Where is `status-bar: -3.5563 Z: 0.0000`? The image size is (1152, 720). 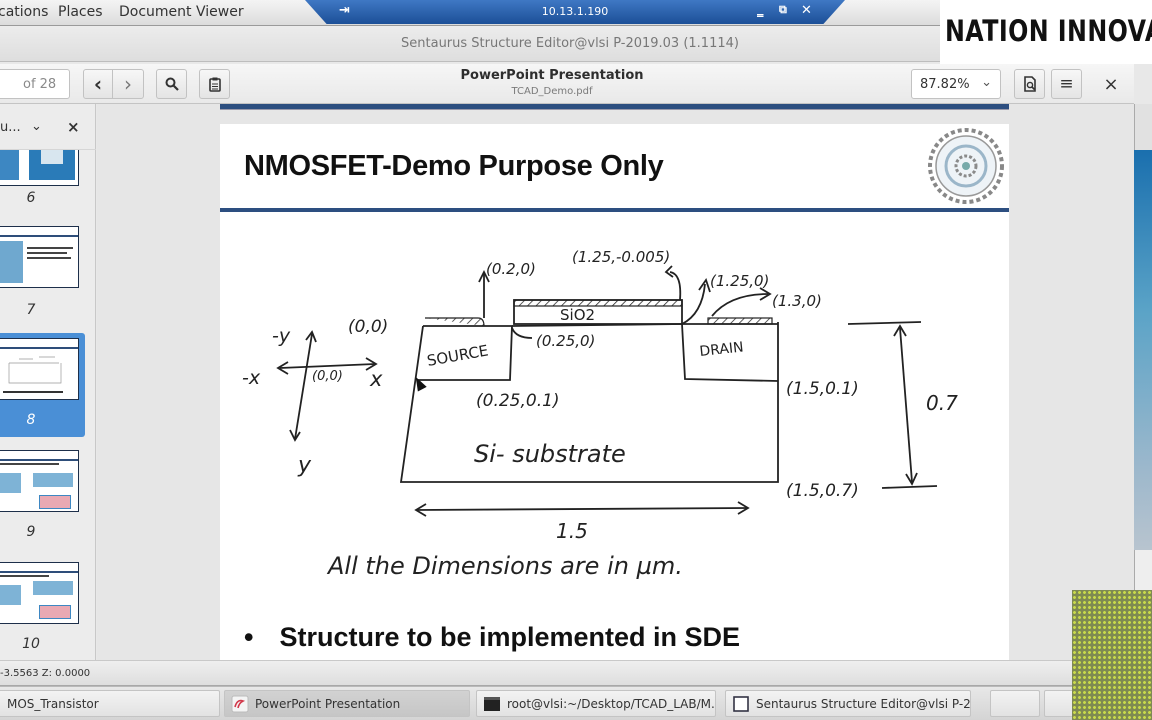 status-bar: -3.5563 Z: 0.0000 is located at coordinates (576, 673).